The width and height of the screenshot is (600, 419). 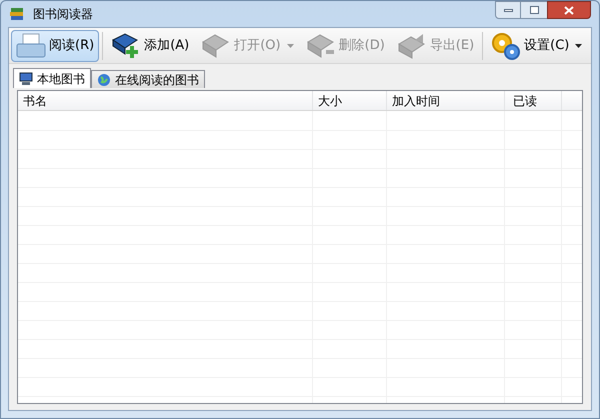 I want to click on column-header: 已读, so click(x=533, y=100).